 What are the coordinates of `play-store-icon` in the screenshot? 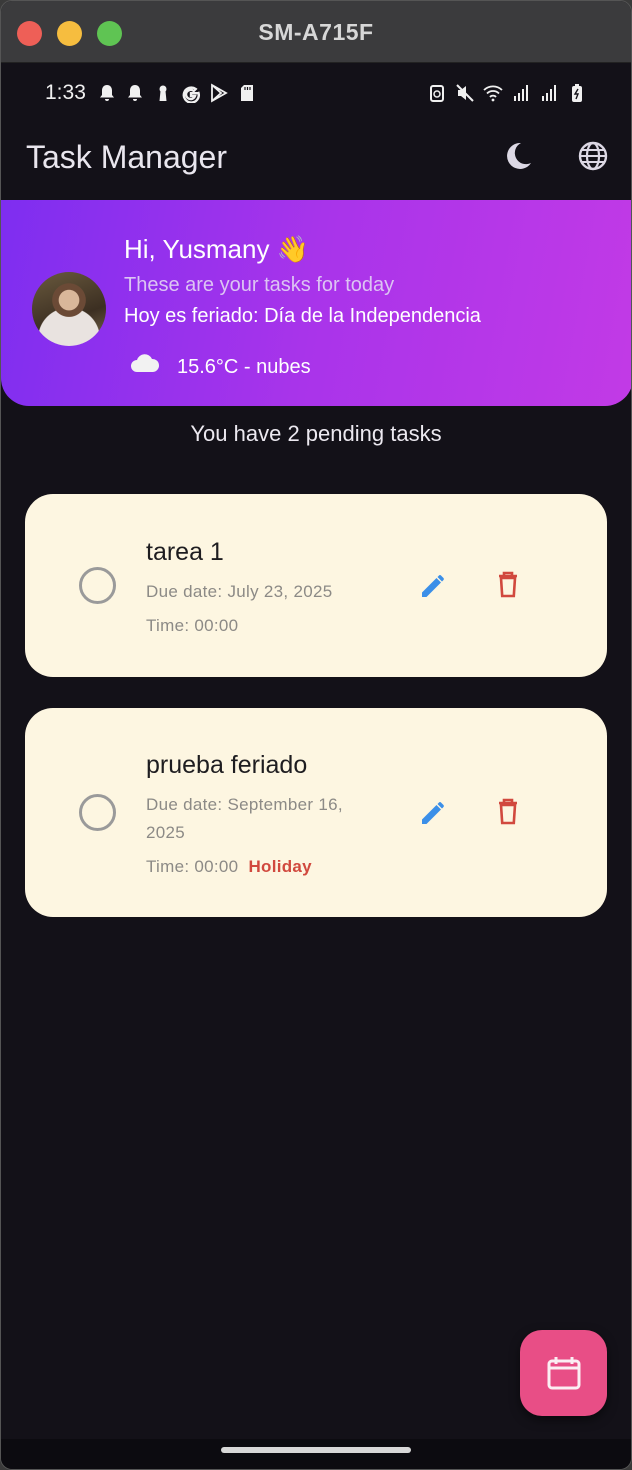 It's located at (219, 93).